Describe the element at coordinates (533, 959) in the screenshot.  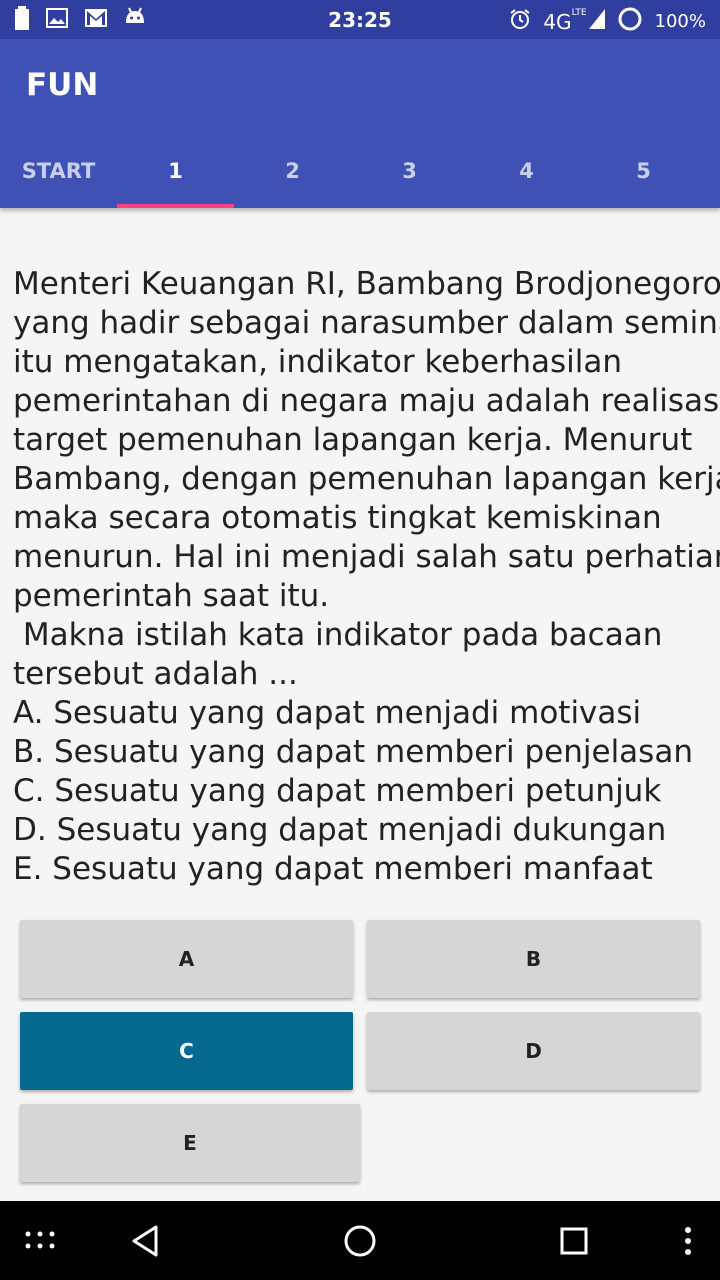
I see `answer-b-button: B` at that location.